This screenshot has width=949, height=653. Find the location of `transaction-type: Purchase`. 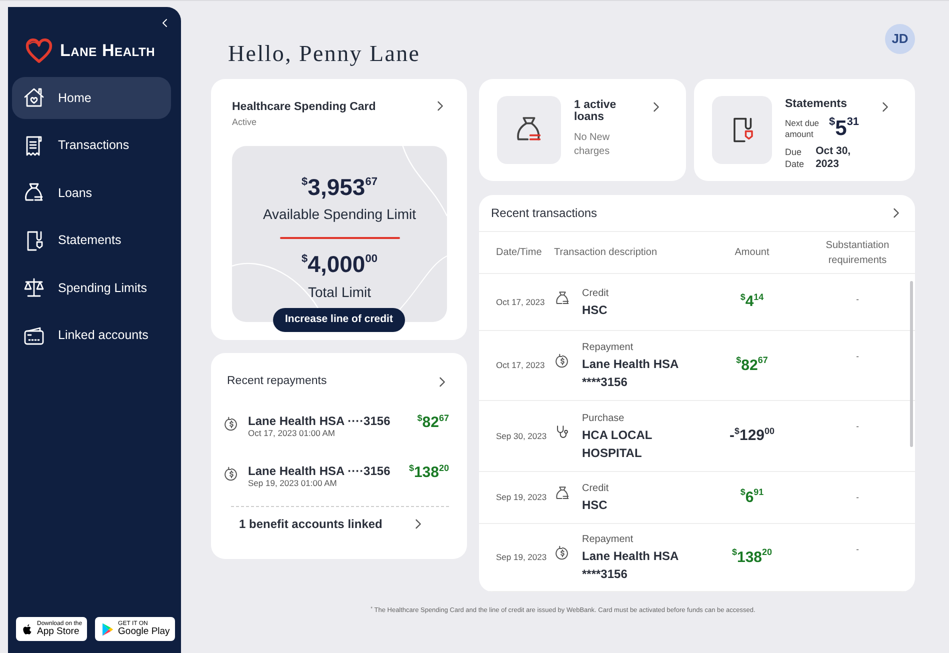

transaction-type: Purchase is located at coordinates (604, 419).